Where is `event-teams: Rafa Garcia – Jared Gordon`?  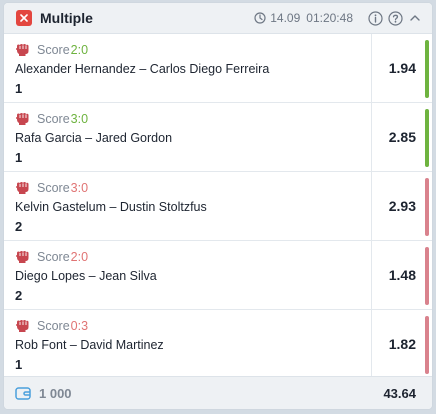
event-teams: Rafa Garcia – Jared Gordon is located at coordinates (94, 138).